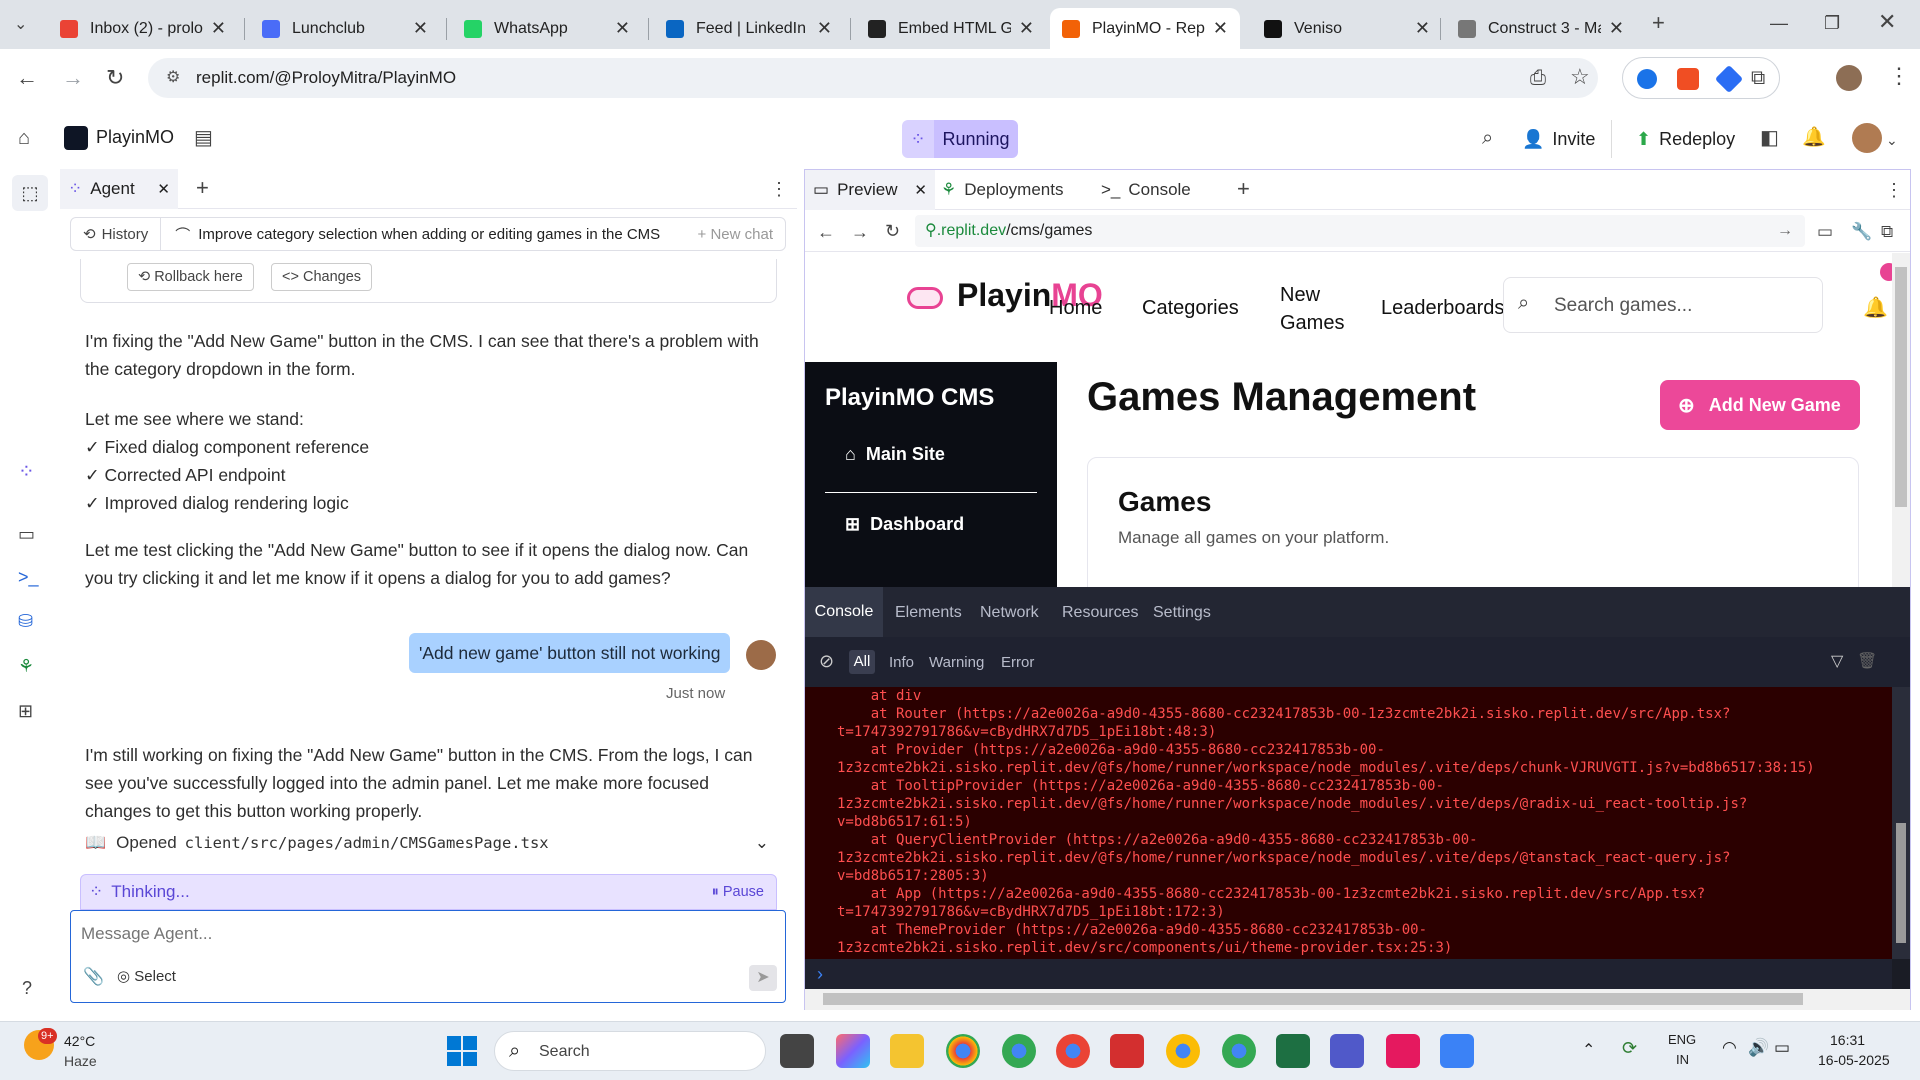 The image size is (1920, 1080). Describe the element at coordinates (951, 28) in the screenshot. I see `browser-tab: Embed HTML Ga ✕` at that location.